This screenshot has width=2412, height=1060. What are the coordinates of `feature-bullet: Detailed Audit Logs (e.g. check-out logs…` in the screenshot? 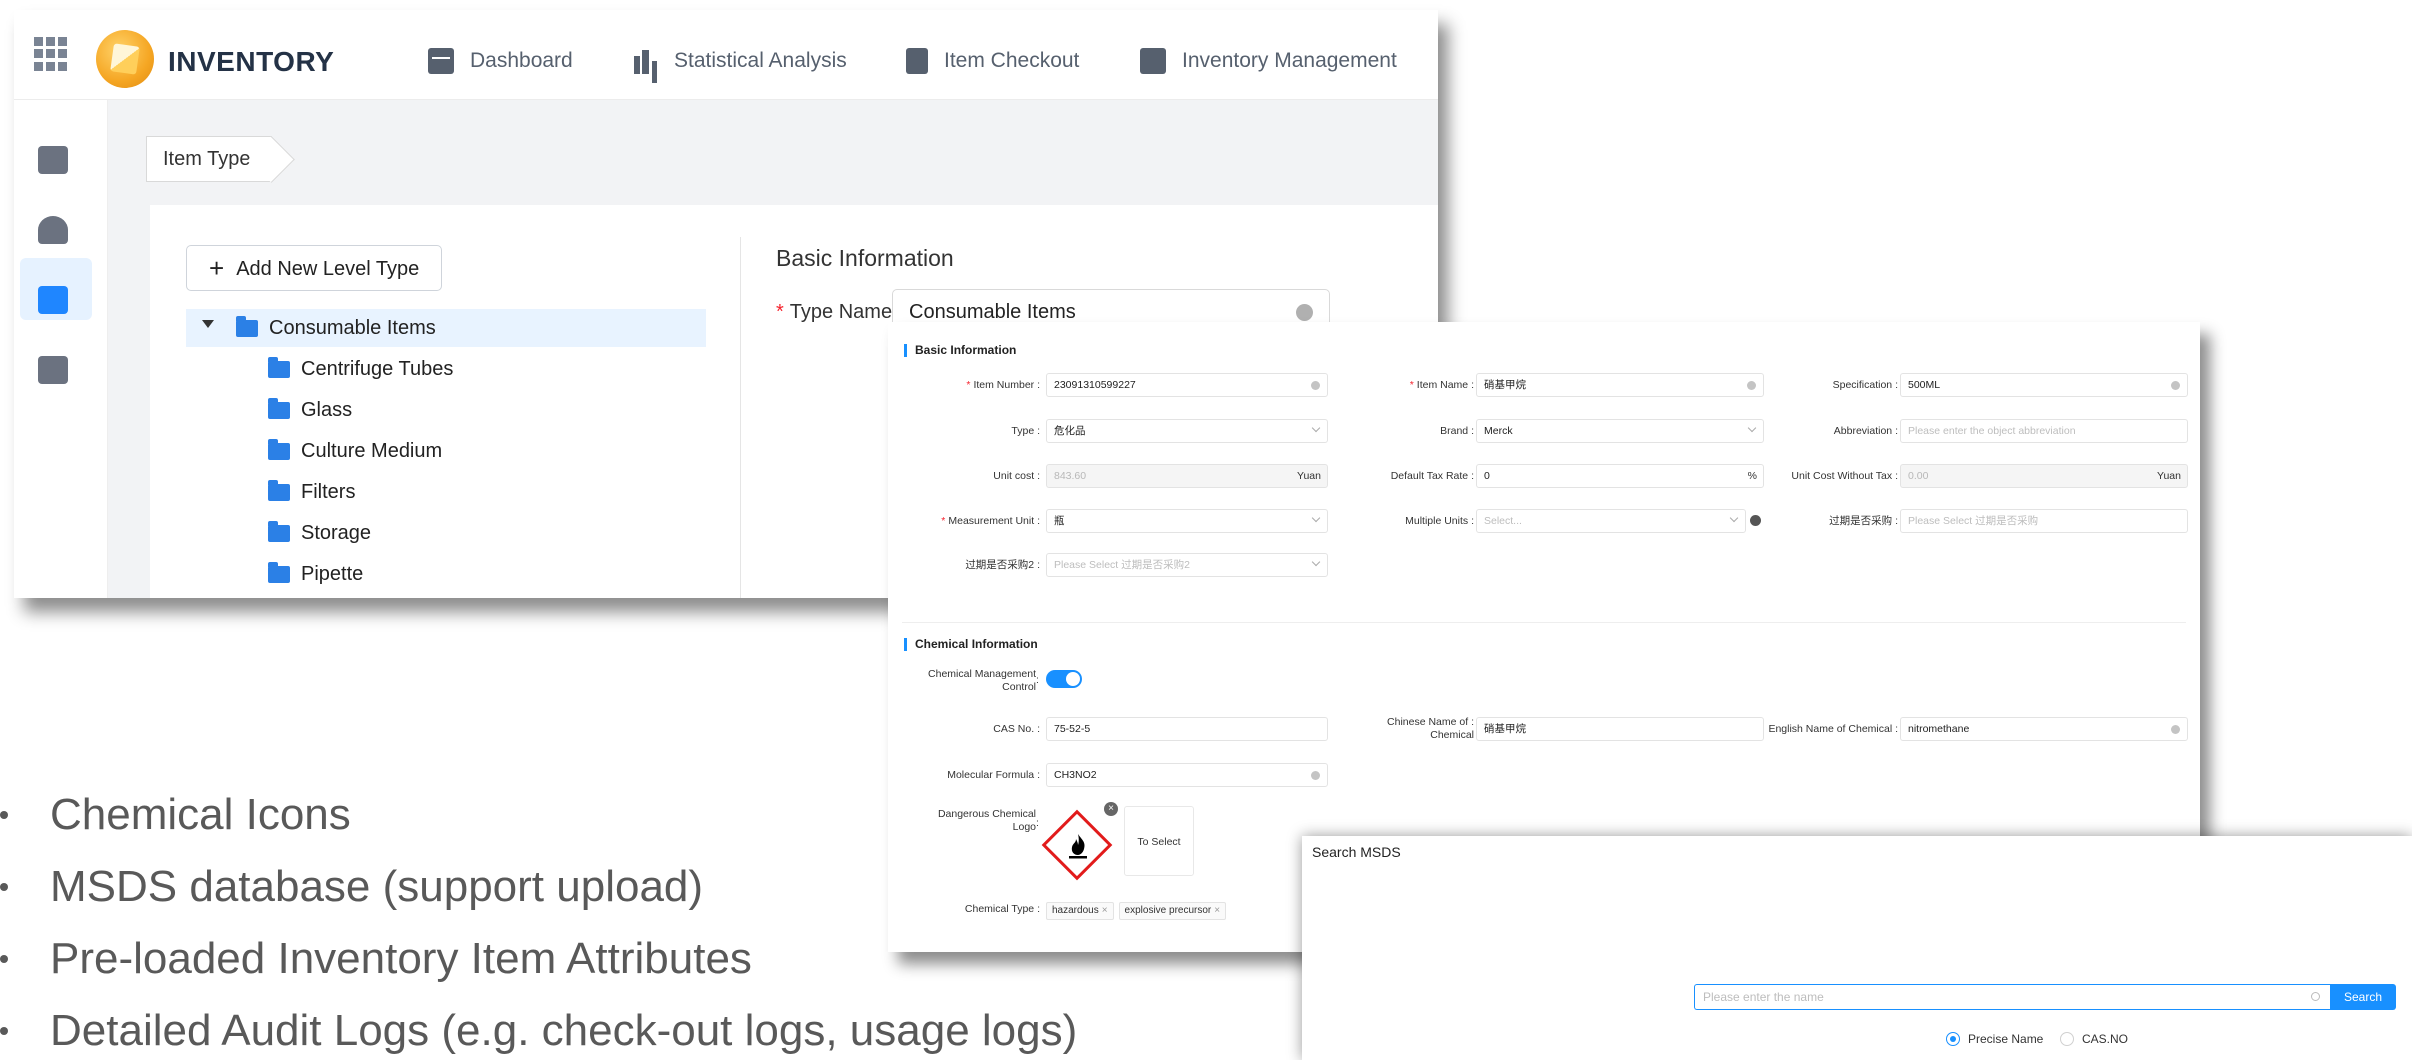 It's located at (538, 1031).